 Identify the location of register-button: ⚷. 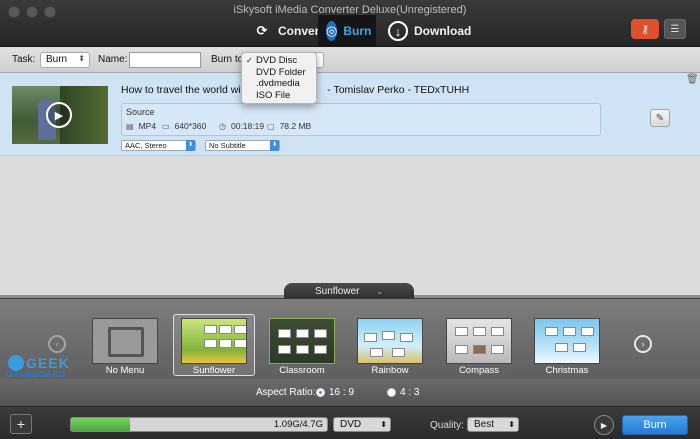
(645, 29).